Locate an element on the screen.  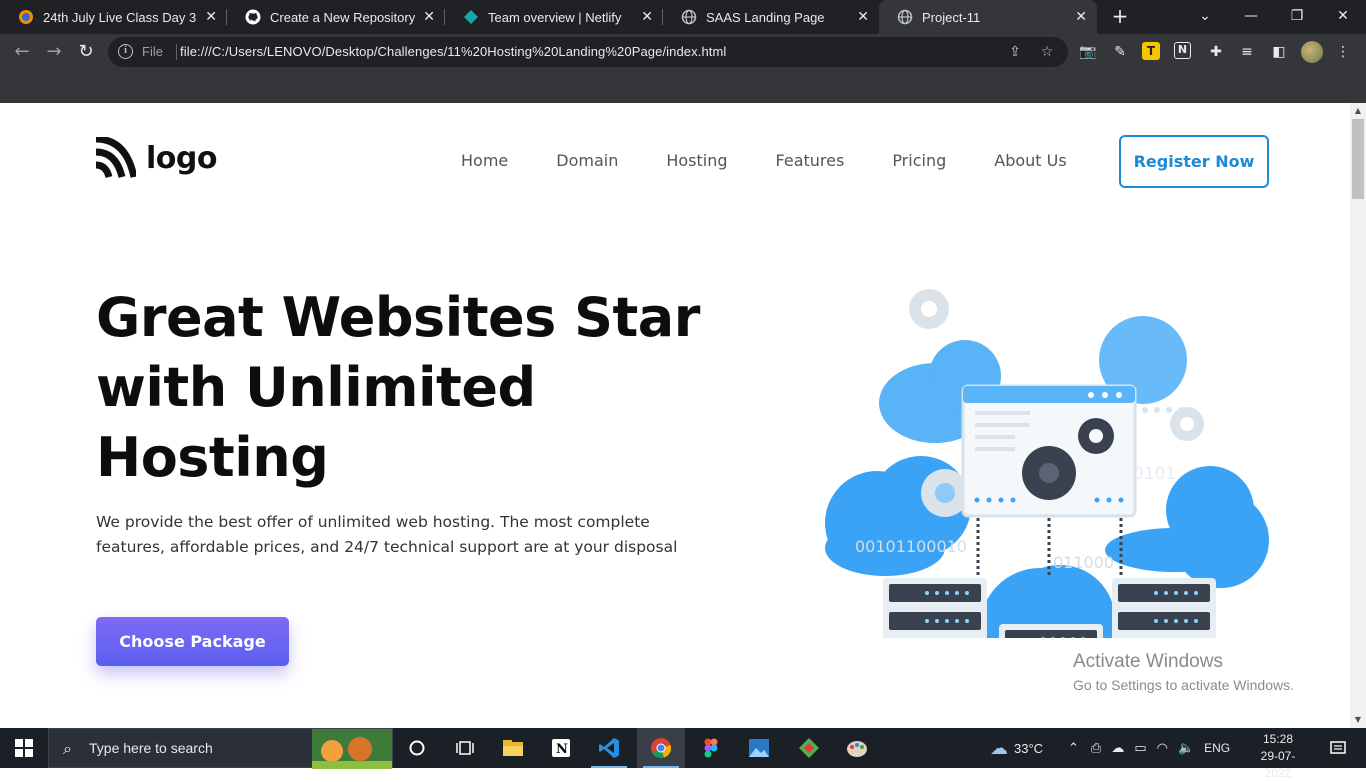
logo-text: logo is located at coordinates (181, 158).